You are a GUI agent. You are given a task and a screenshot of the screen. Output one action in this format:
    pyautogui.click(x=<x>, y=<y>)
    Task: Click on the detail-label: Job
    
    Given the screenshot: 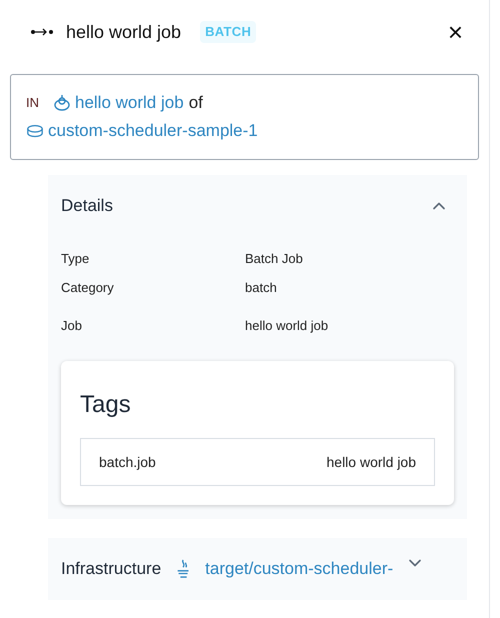 What is the action you would take?
    pyautogui.click(x=72, y=325)
    